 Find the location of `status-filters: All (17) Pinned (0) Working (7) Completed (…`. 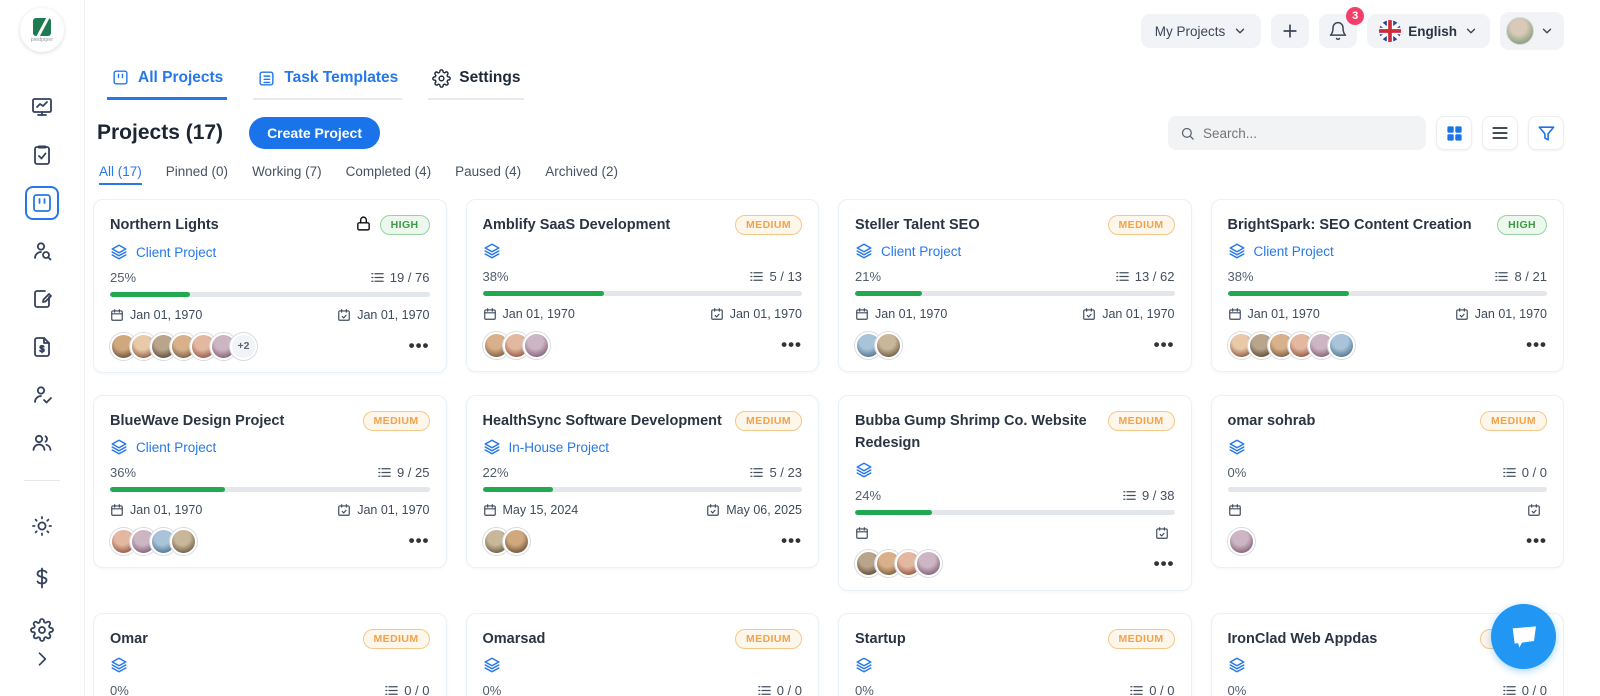

status-filters: All (17) Pinned (0) Working (7) Completed (… is located at coordinates (828, 174).